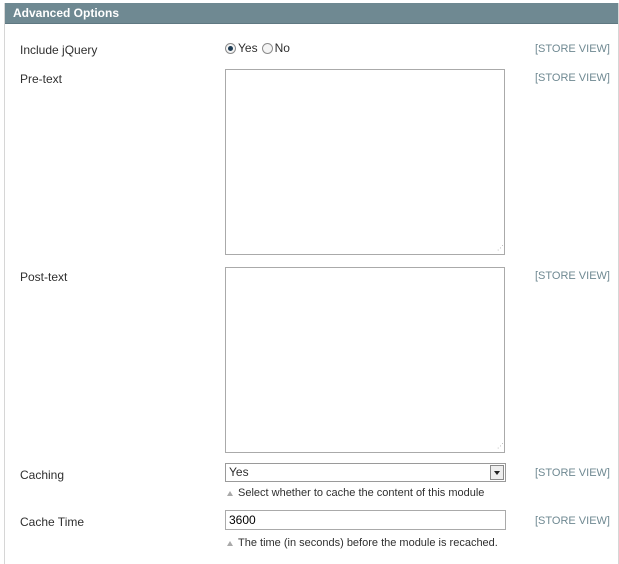  What do you see at coordinates (230, 48) in the screenshot?
I see `include-jquery-yes-radio` at bounding box center [230, 48].